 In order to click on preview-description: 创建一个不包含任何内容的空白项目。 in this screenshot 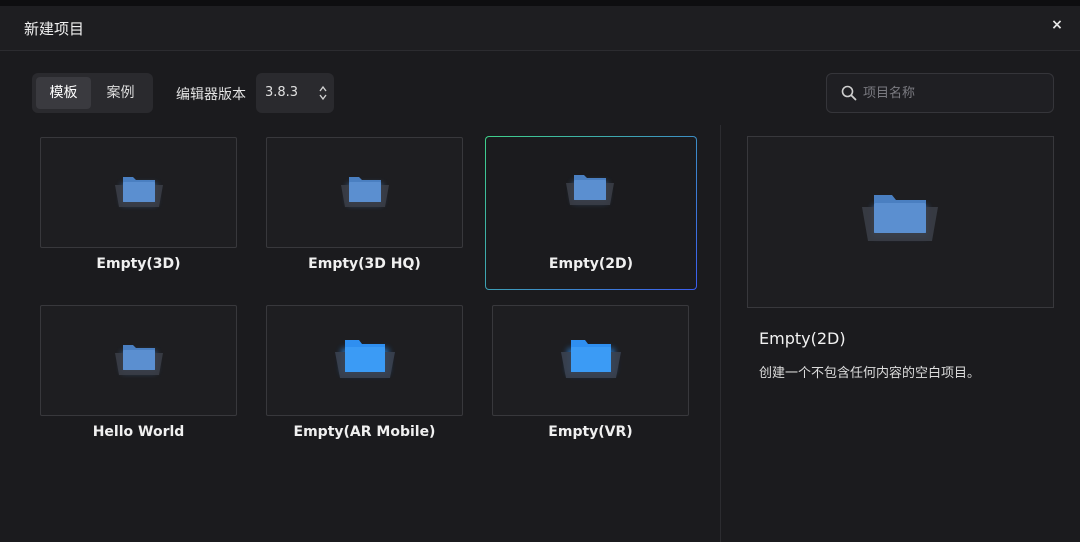, I will do `click(870, 373)`.